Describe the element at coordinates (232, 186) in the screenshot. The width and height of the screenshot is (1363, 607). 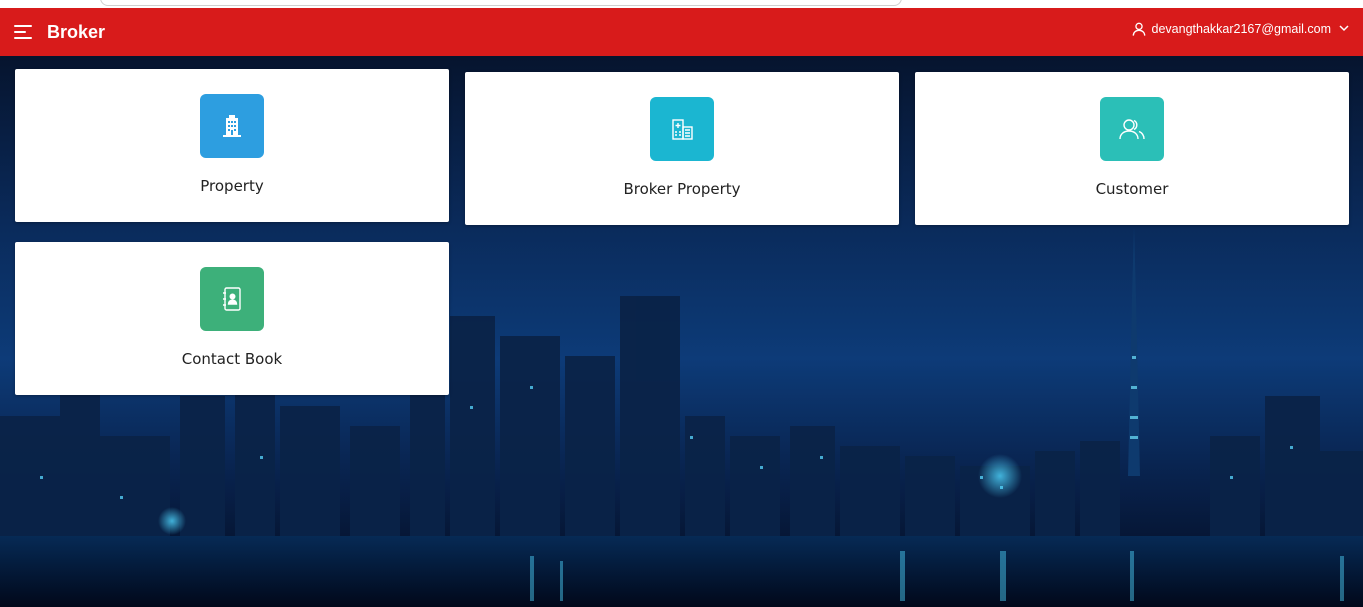
I see `card-label: Property` at that location.